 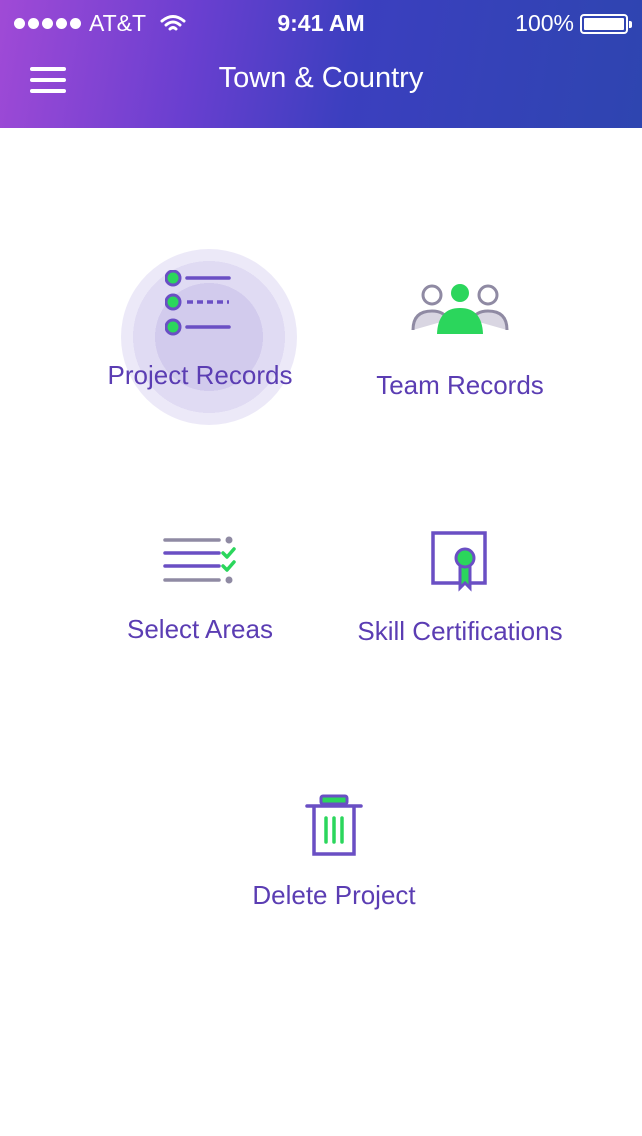 I want to click on delete-project-button: Delete Project, so click(x=334, y=852).